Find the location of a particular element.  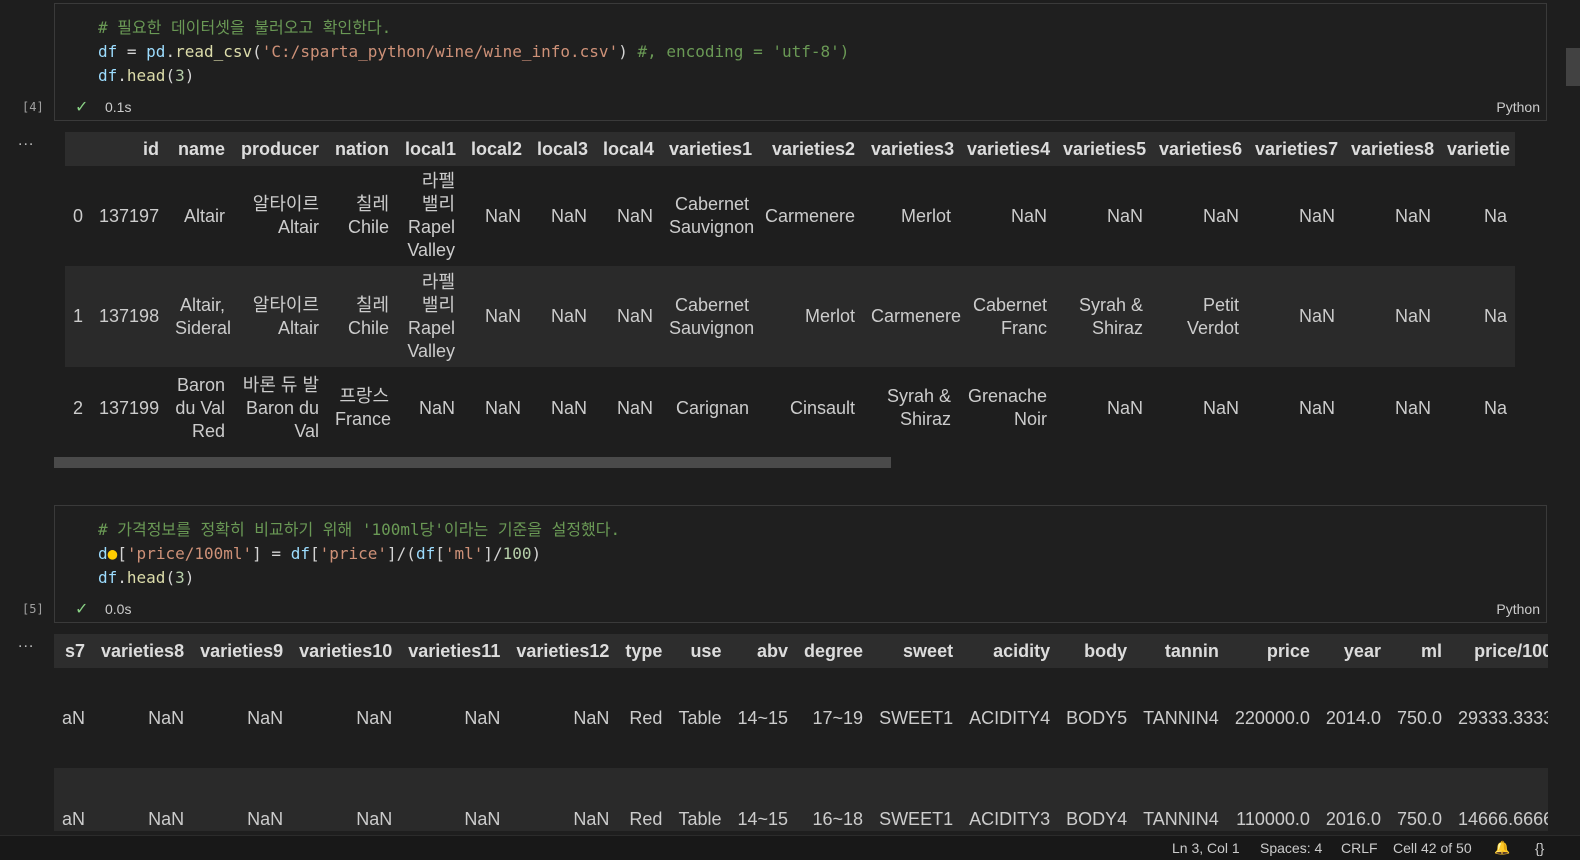

column-header: type is located at coordinates (644, 650).